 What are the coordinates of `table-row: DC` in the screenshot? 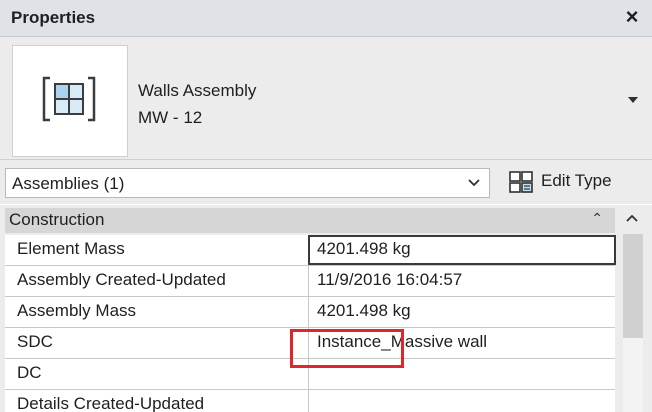 It's located at (310, 374).